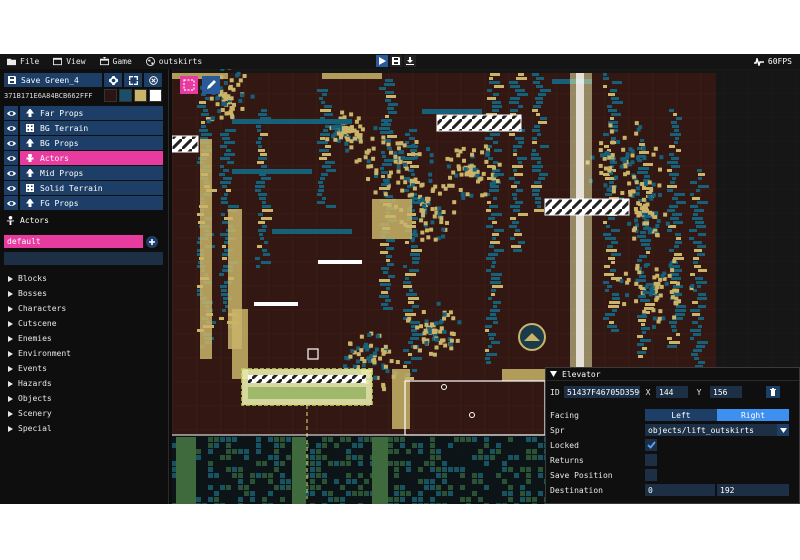  Describe the element at coordinates (651, 460) in the screenshot. I see `returns-checkbox` at that location.